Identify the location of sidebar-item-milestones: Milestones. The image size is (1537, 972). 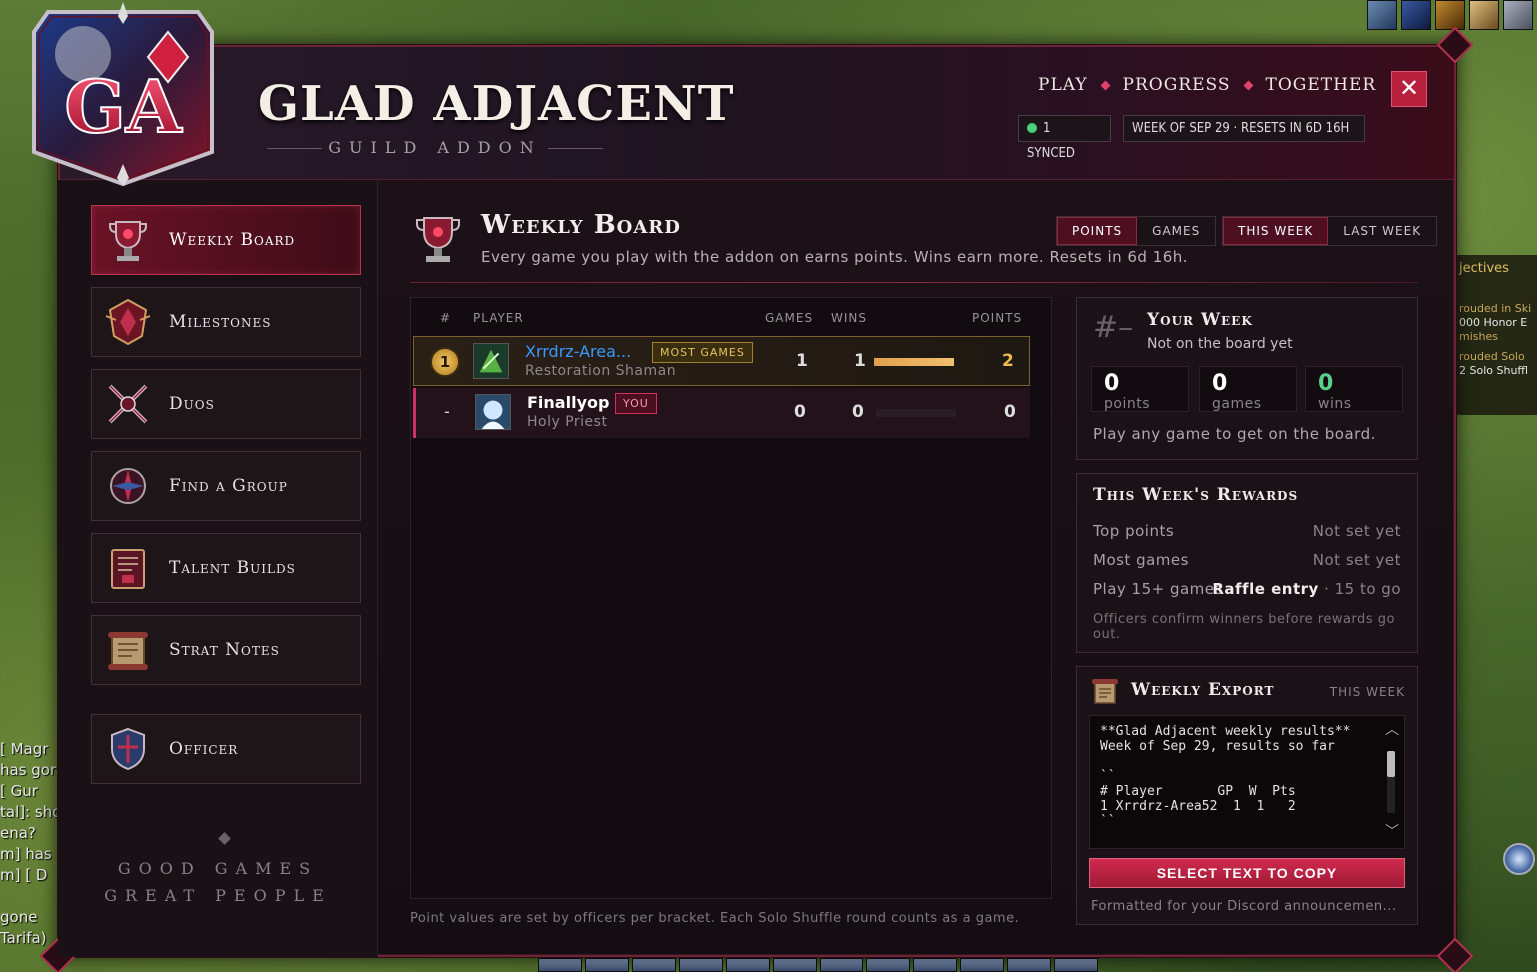
(226, 322).